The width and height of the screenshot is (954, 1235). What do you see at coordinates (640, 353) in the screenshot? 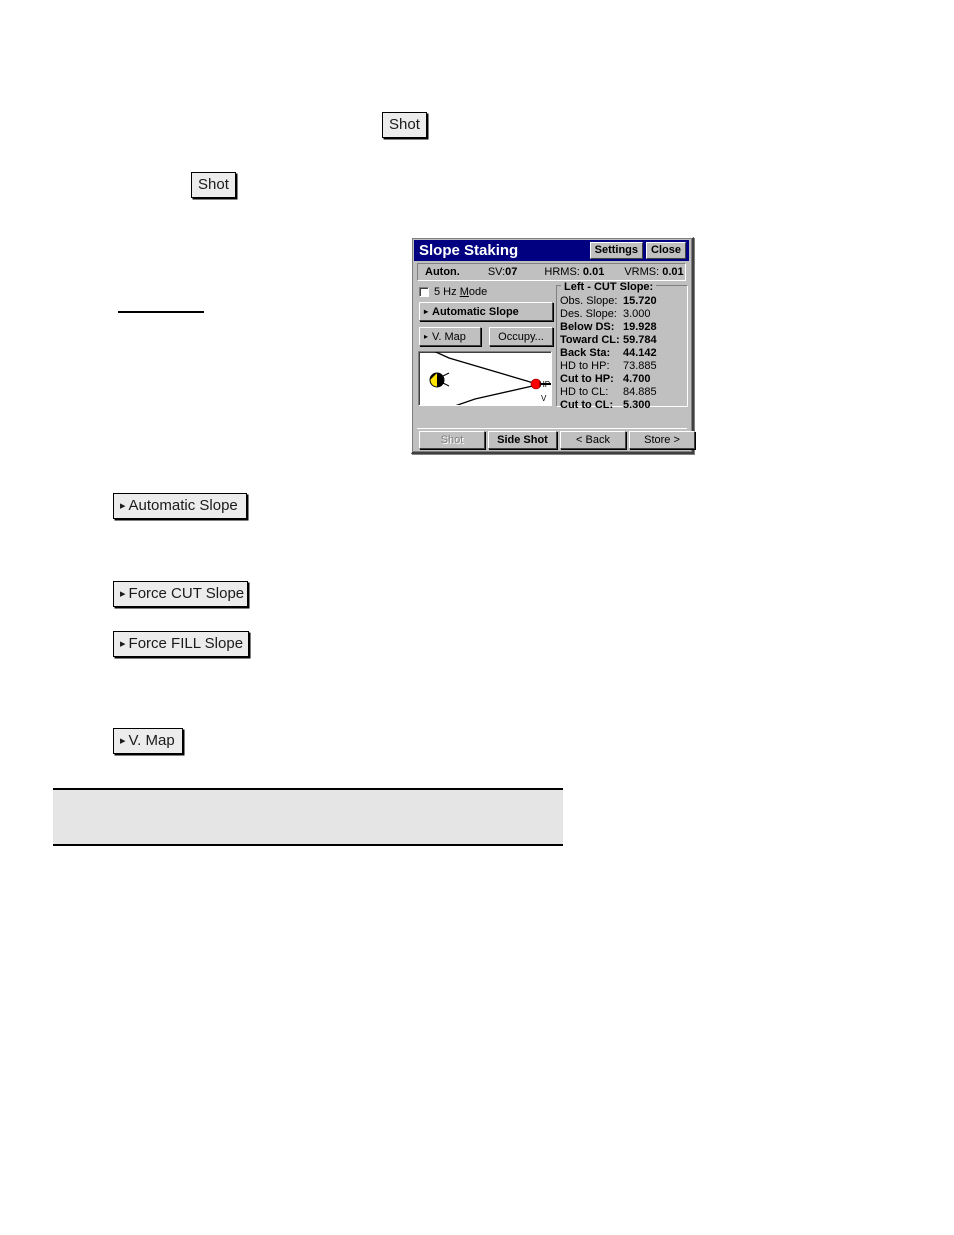
I see `data-value: 44.142` at bounding box center [640, 353].